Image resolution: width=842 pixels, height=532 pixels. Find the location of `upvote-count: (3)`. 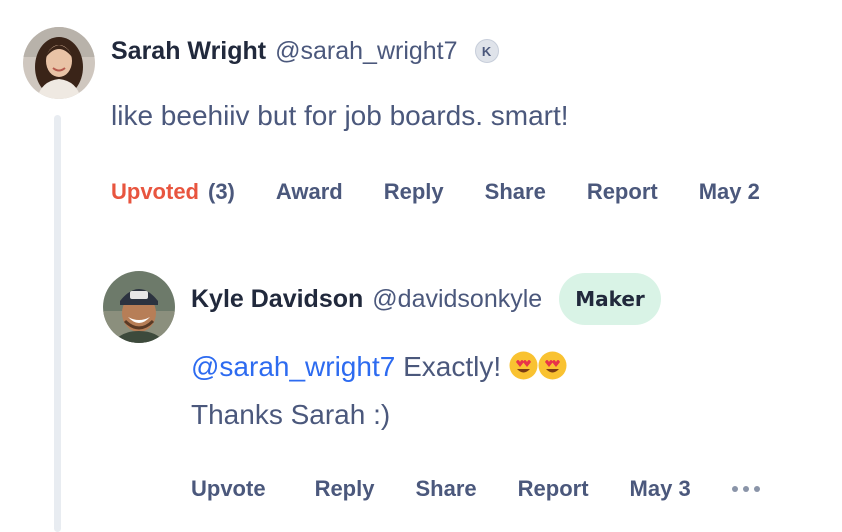

upvote-count: (3) is located at coordinates (221, 191).